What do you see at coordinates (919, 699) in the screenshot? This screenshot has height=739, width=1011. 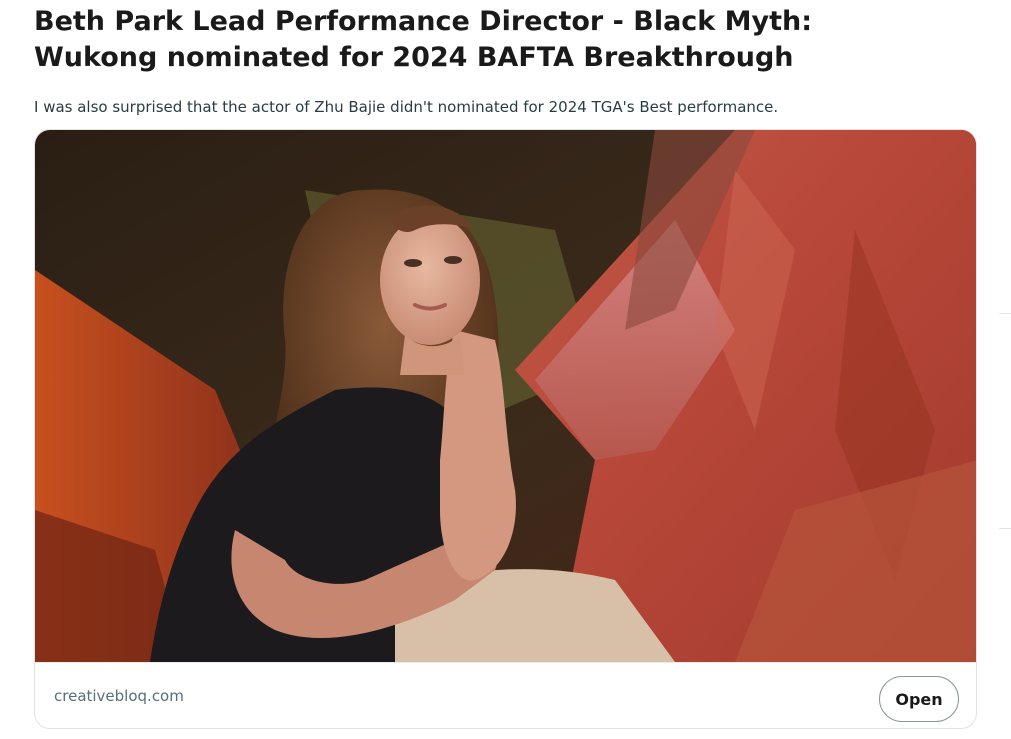 I see `open-link-button: Open` at bounding box center [919, 699].